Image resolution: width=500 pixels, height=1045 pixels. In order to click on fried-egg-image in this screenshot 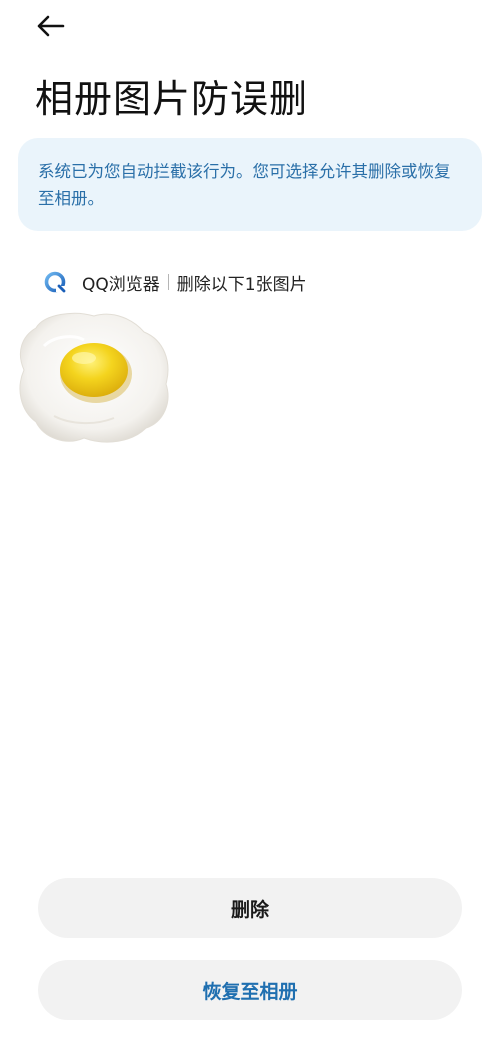, I will do `click(94, 377)`.